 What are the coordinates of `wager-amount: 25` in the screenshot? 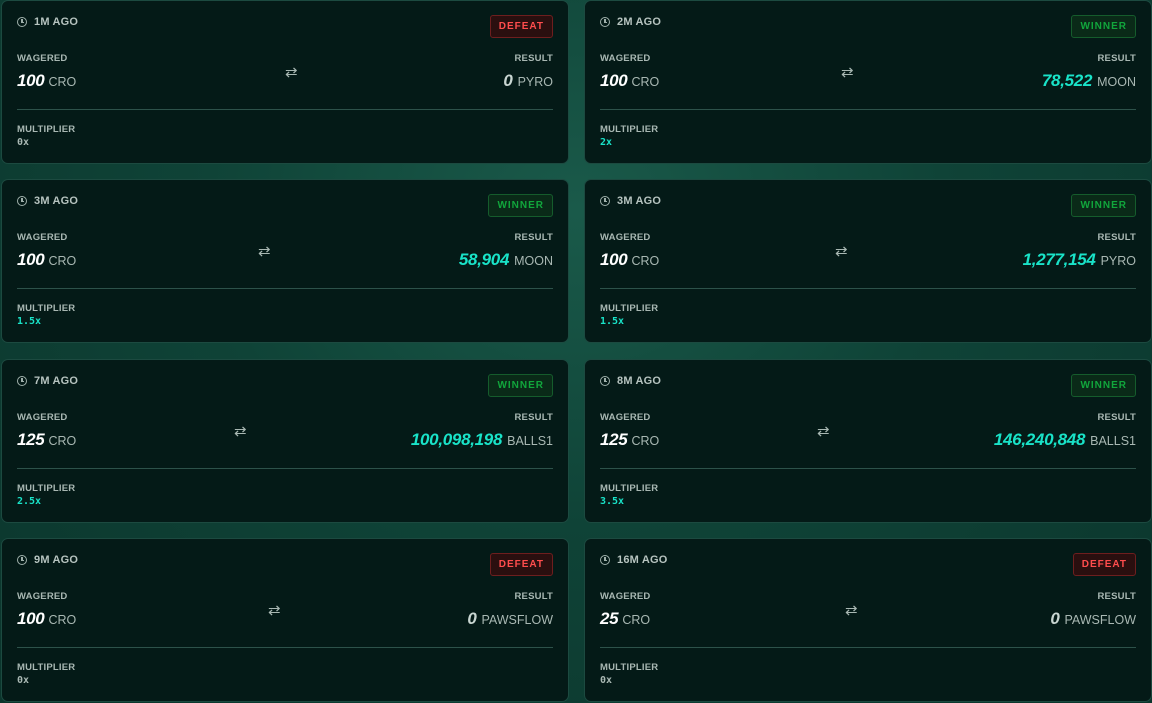 It's located at (609, 618).